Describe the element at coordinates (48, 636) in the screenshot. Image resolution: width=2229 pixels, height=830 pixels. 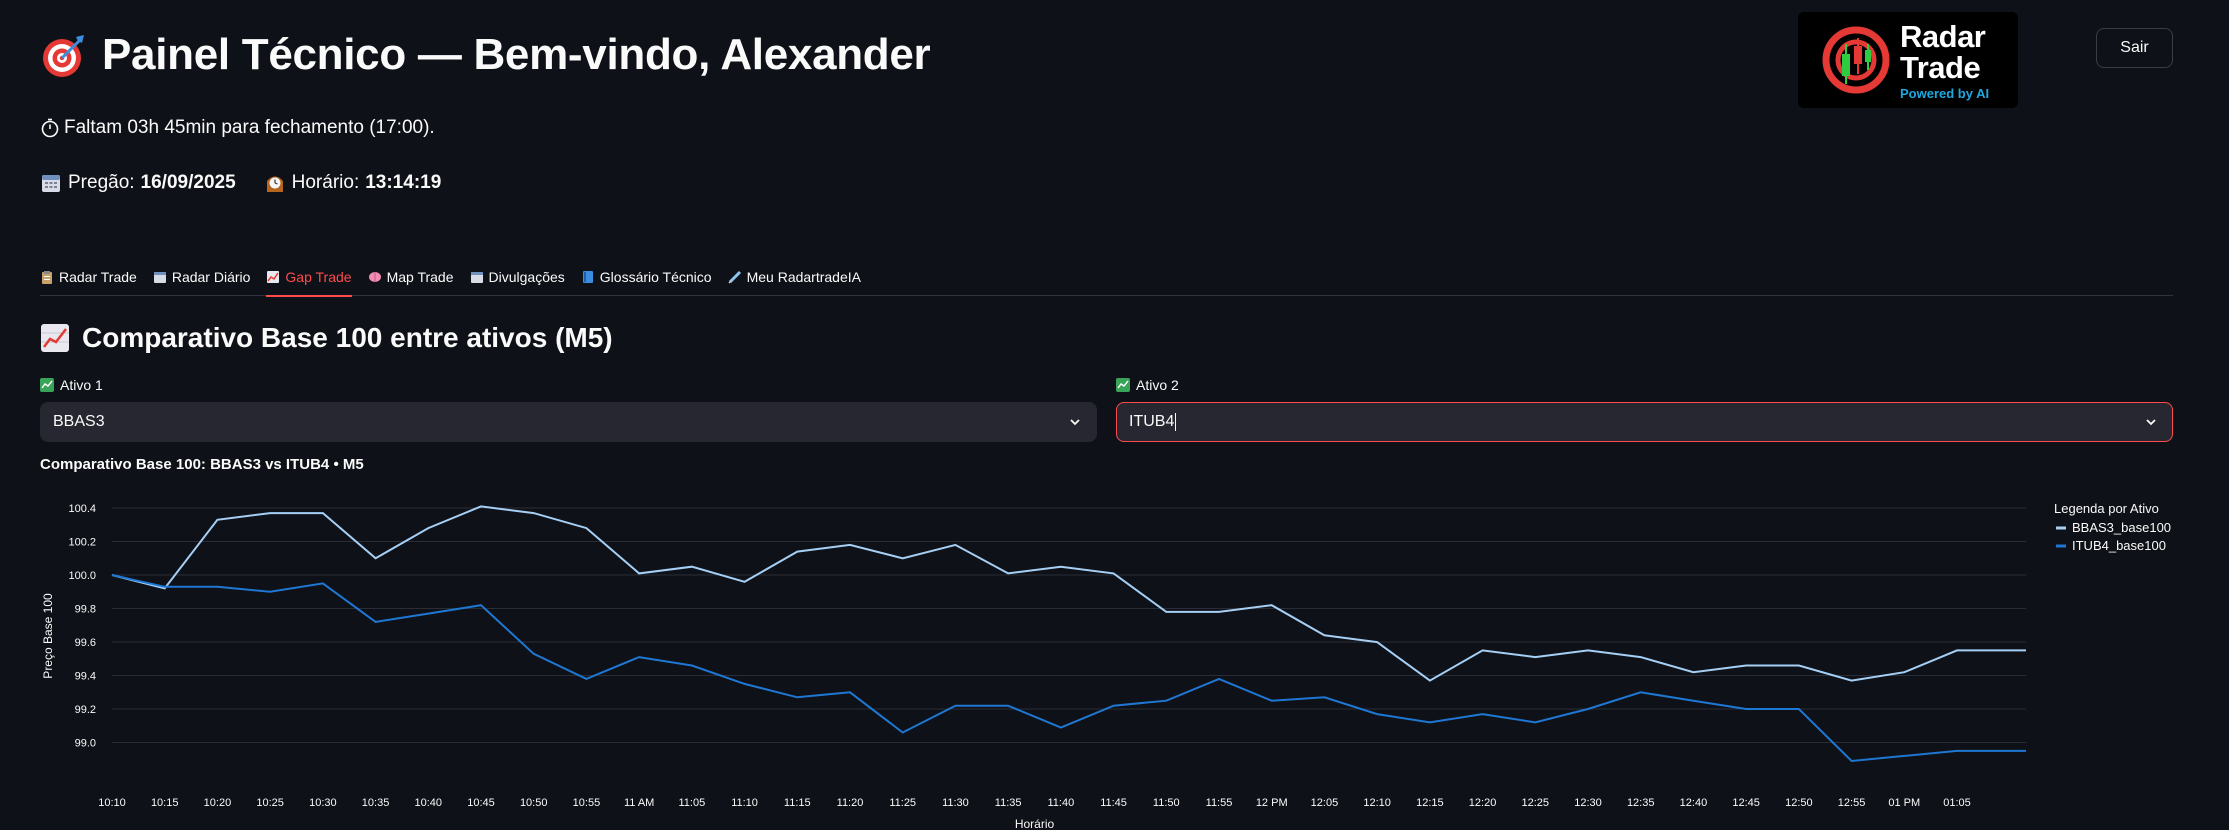
I see `y-axis-label: Preço Base 100` at that location.